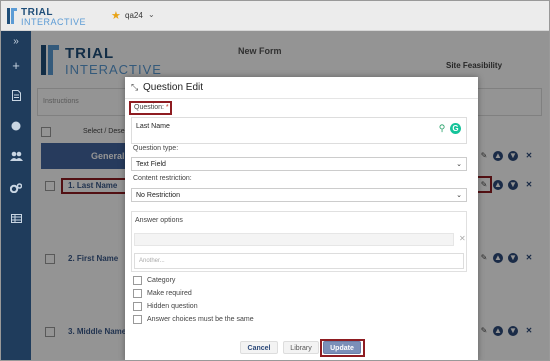 The width and height of the screenshot is (550, 361). What do you see at coordinates (173, 87) in the screenshot?
I see `dialog-title: Question Edit` at bounding box center [173, 87].